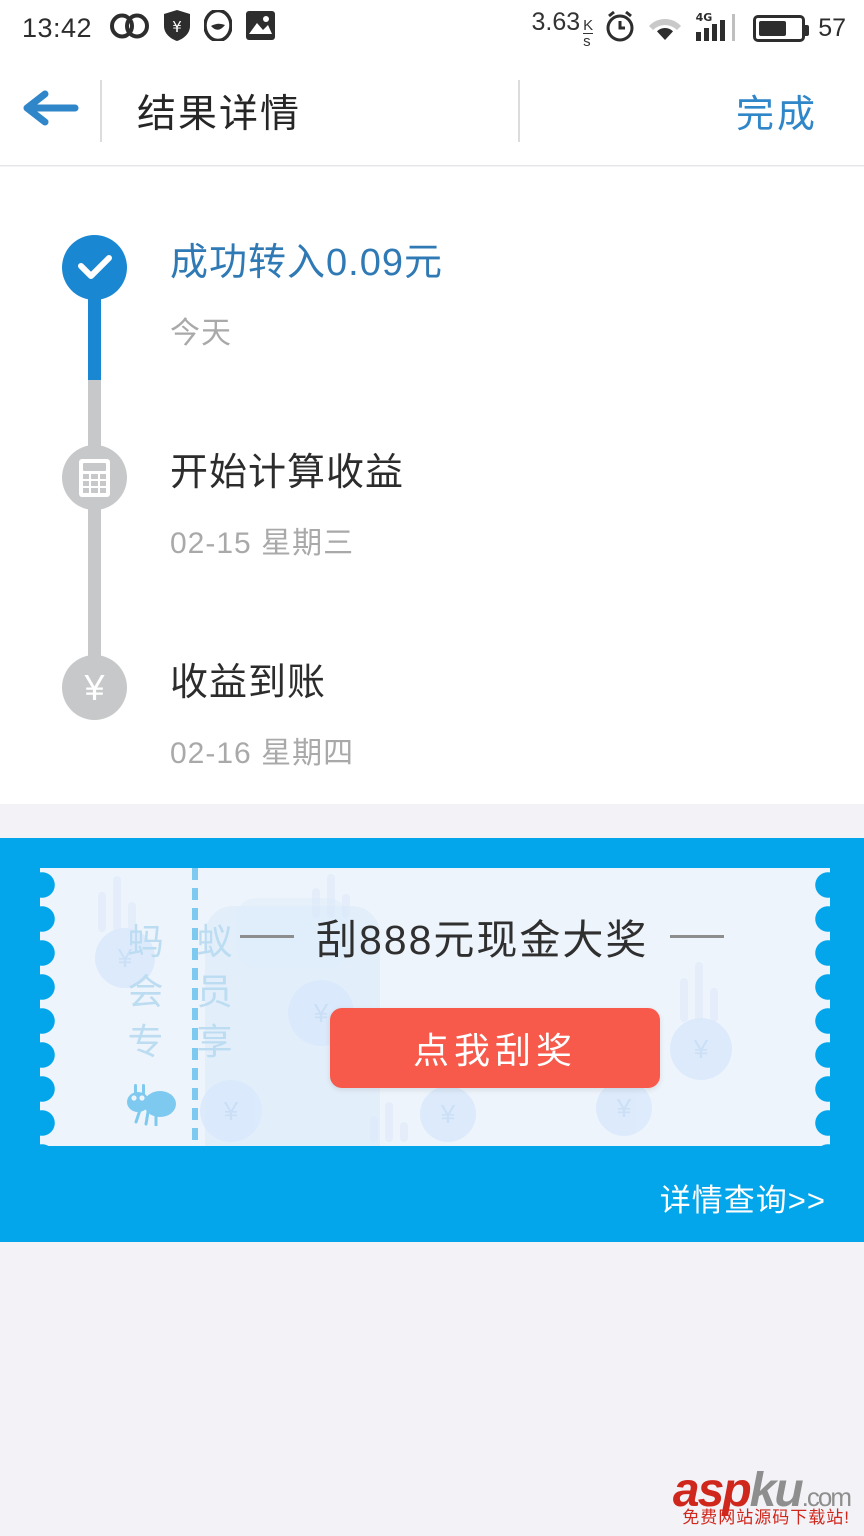  I want to click on ticket-scallop-right, so click(820, 1007).